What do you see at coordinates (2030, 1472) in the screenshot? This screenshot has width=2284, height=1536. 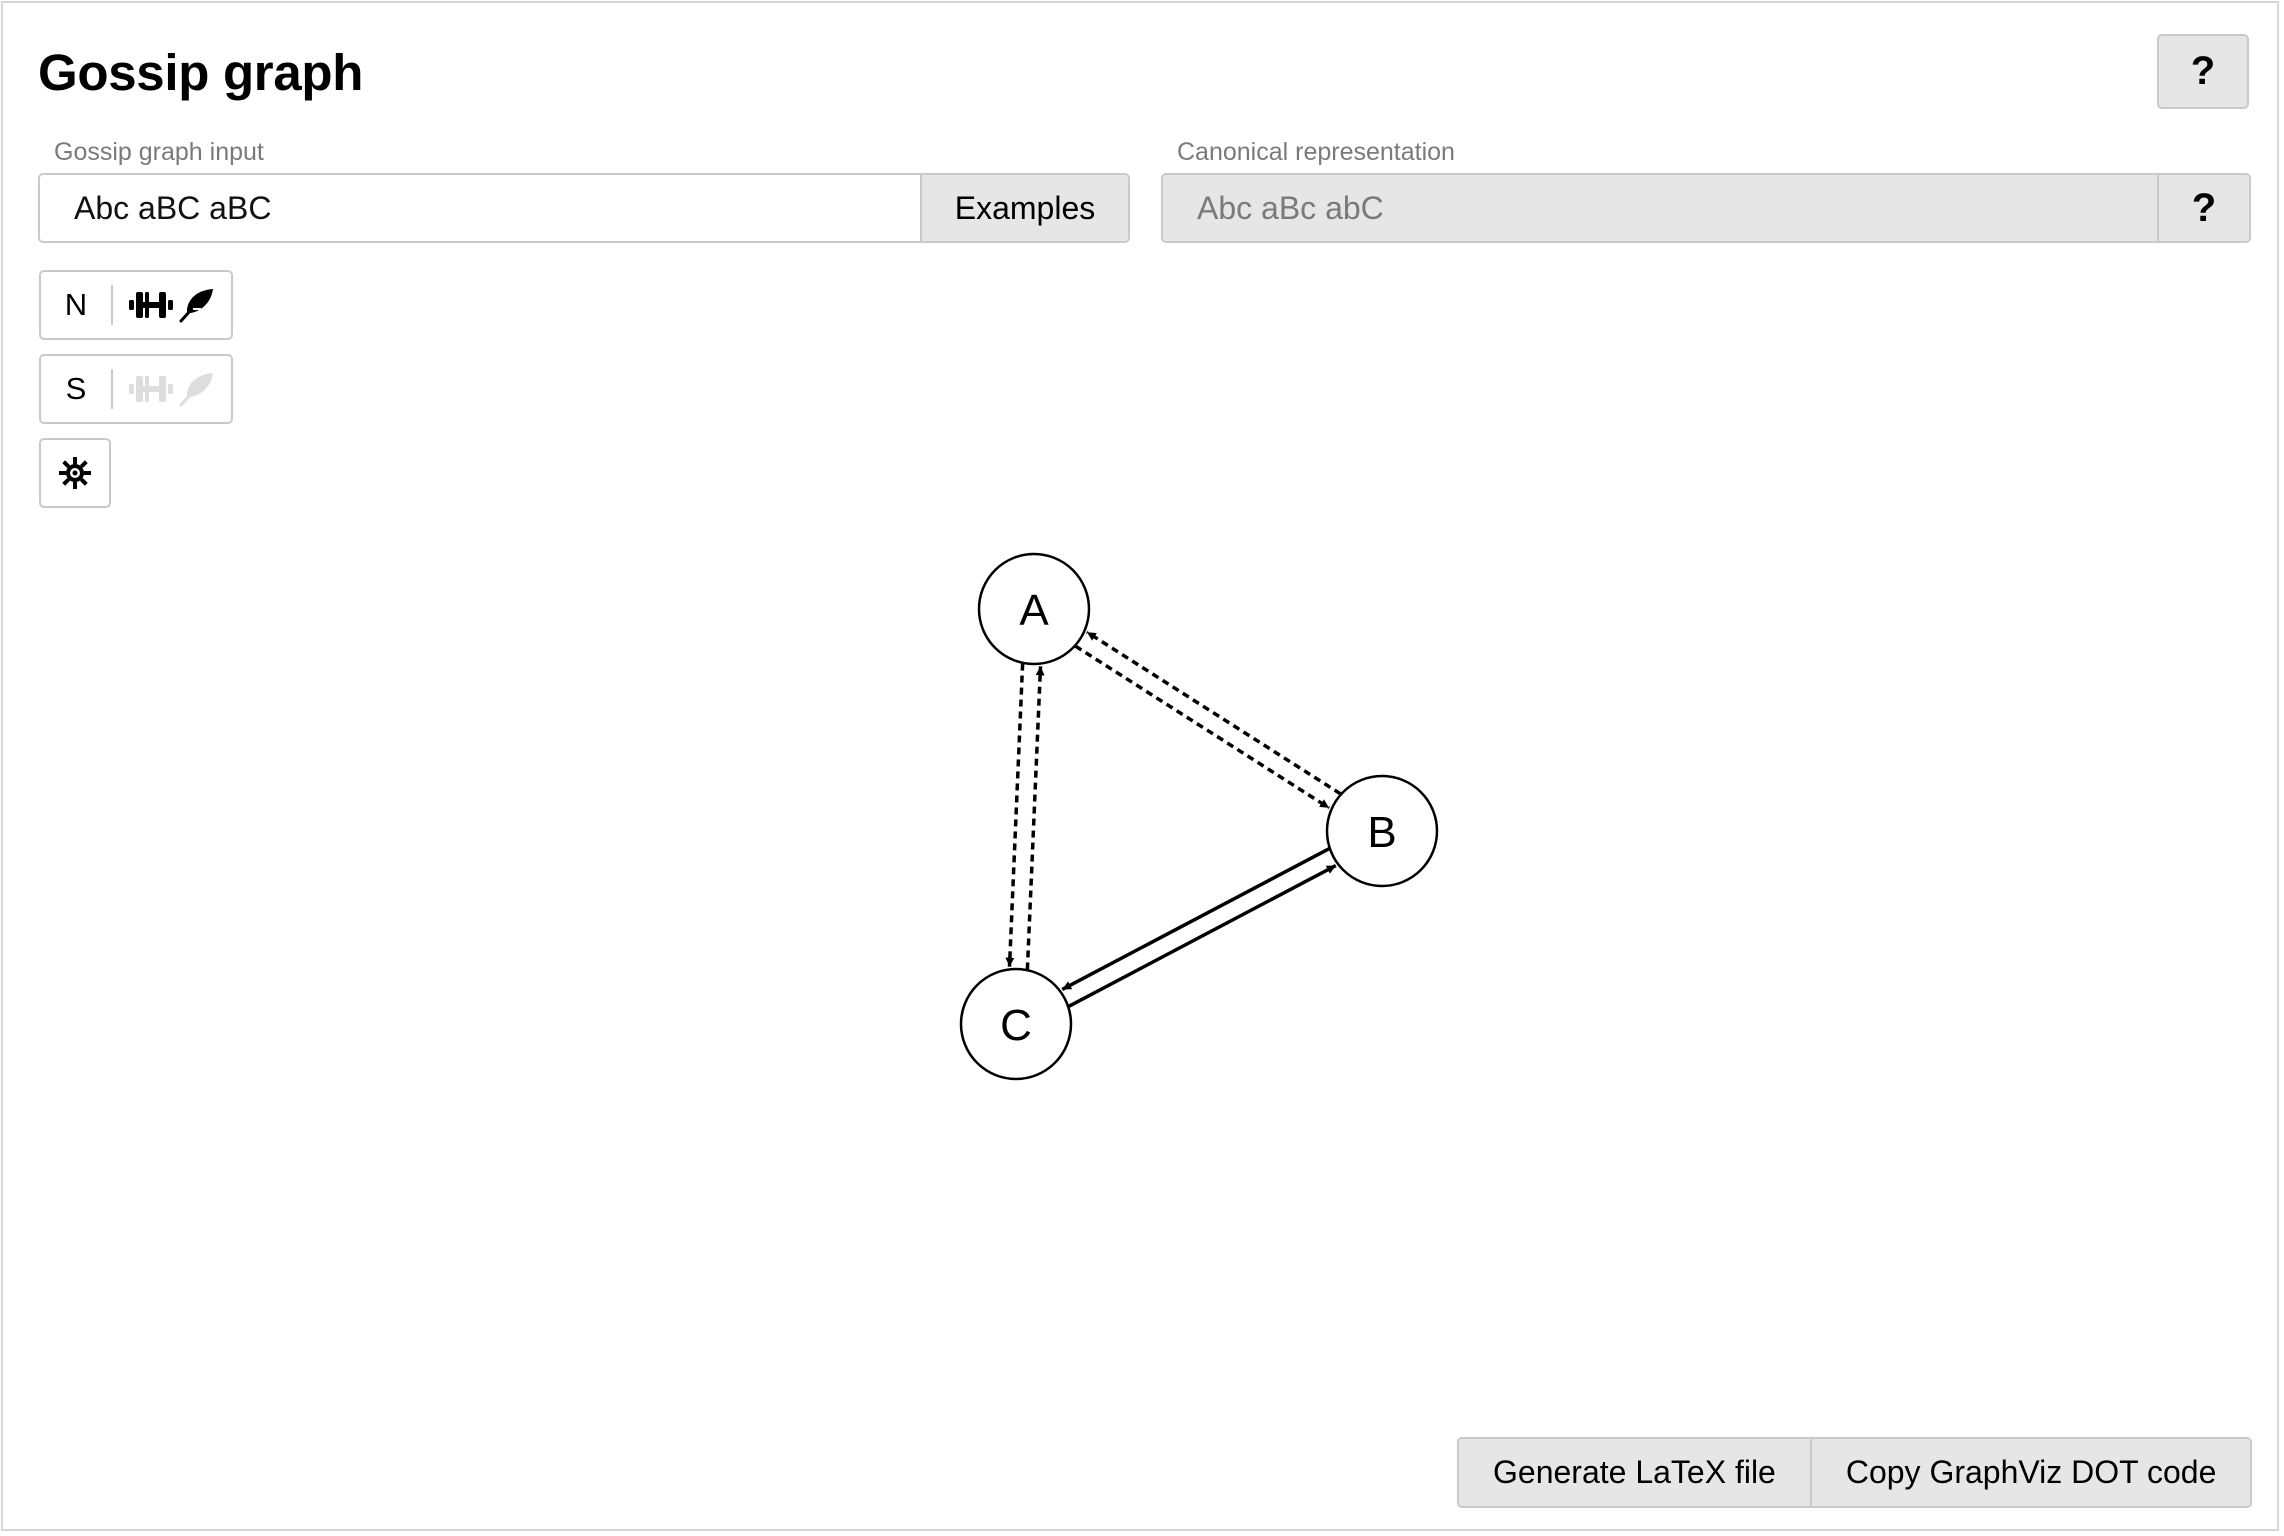 I see `copy-dot-button: Copy GraphViz DOT code` at bounding box center [2030, 1472].